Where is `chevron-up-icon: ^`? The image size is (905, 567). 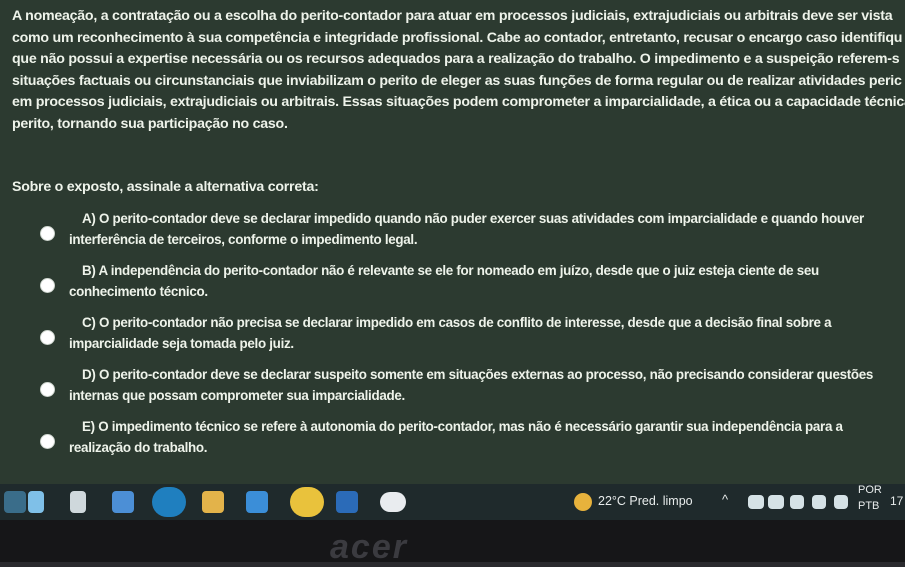 chevron-up-icon: ^ is located at coordinates (725, 499).